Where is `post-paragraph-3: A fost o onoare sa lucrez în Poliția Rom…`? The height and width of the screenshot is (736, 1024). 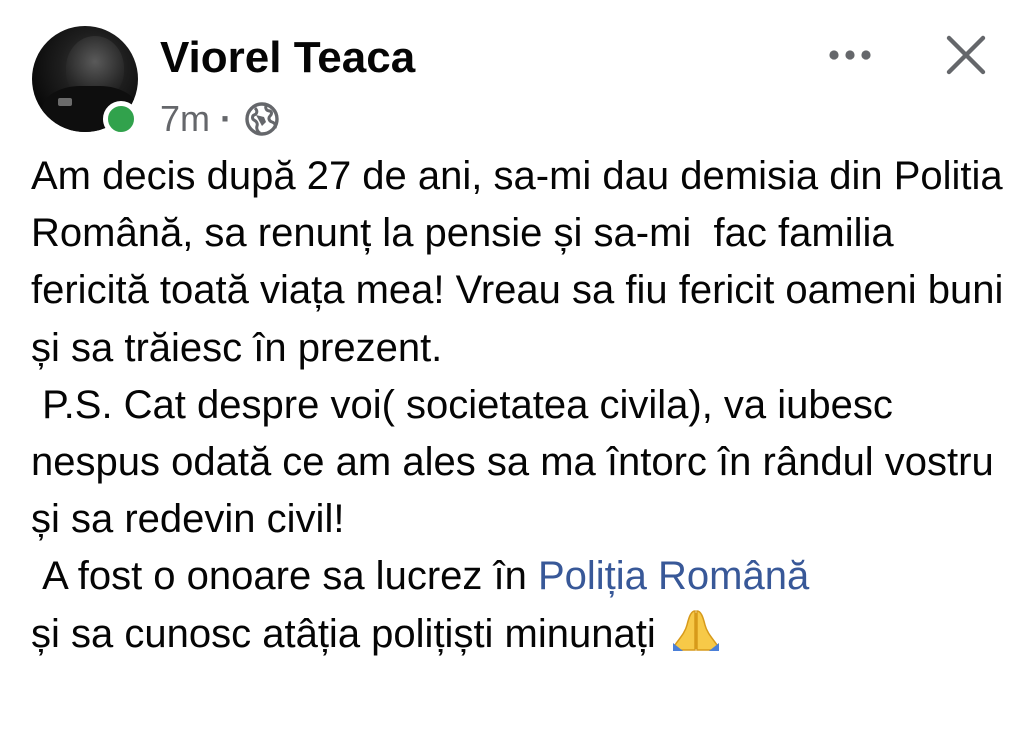 post-paragraph-3: A fost o onoare sa lucrez în Poliția Rom… is located at coordinates (521, 605).